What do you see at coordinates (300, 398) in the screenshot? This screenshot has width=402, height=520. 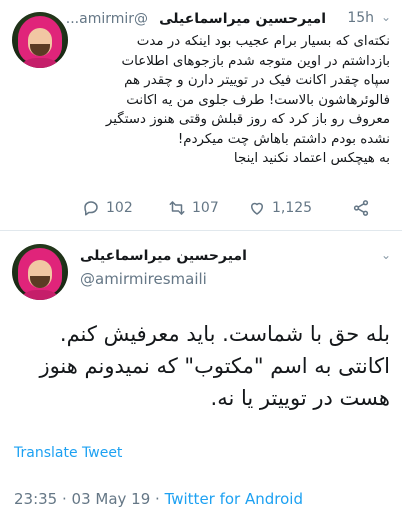 I see `tweet-text-line: هست در توییتر یا نه.` at bounding box center [300, 398].